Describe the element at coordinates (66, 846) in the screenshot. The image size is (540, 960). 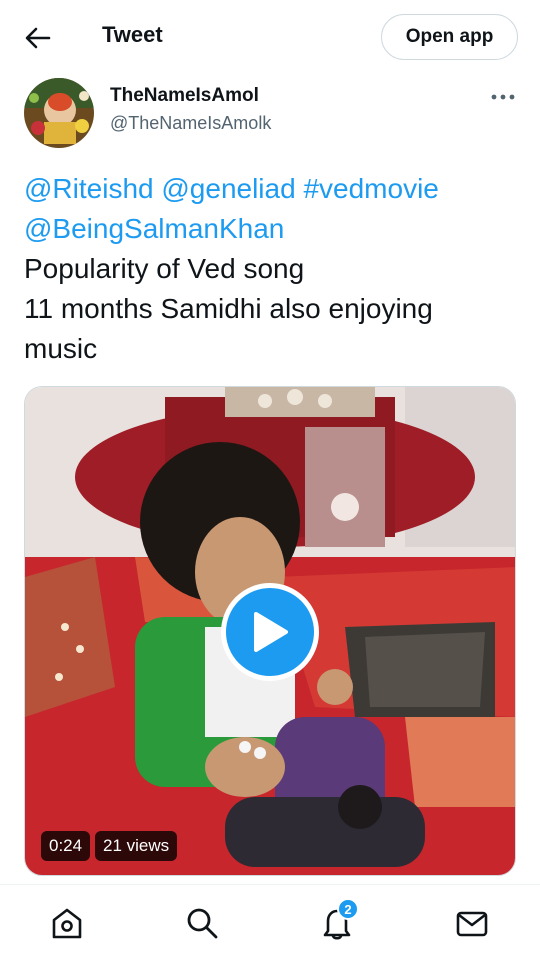
I see `video-duration: 0:24` at that location.